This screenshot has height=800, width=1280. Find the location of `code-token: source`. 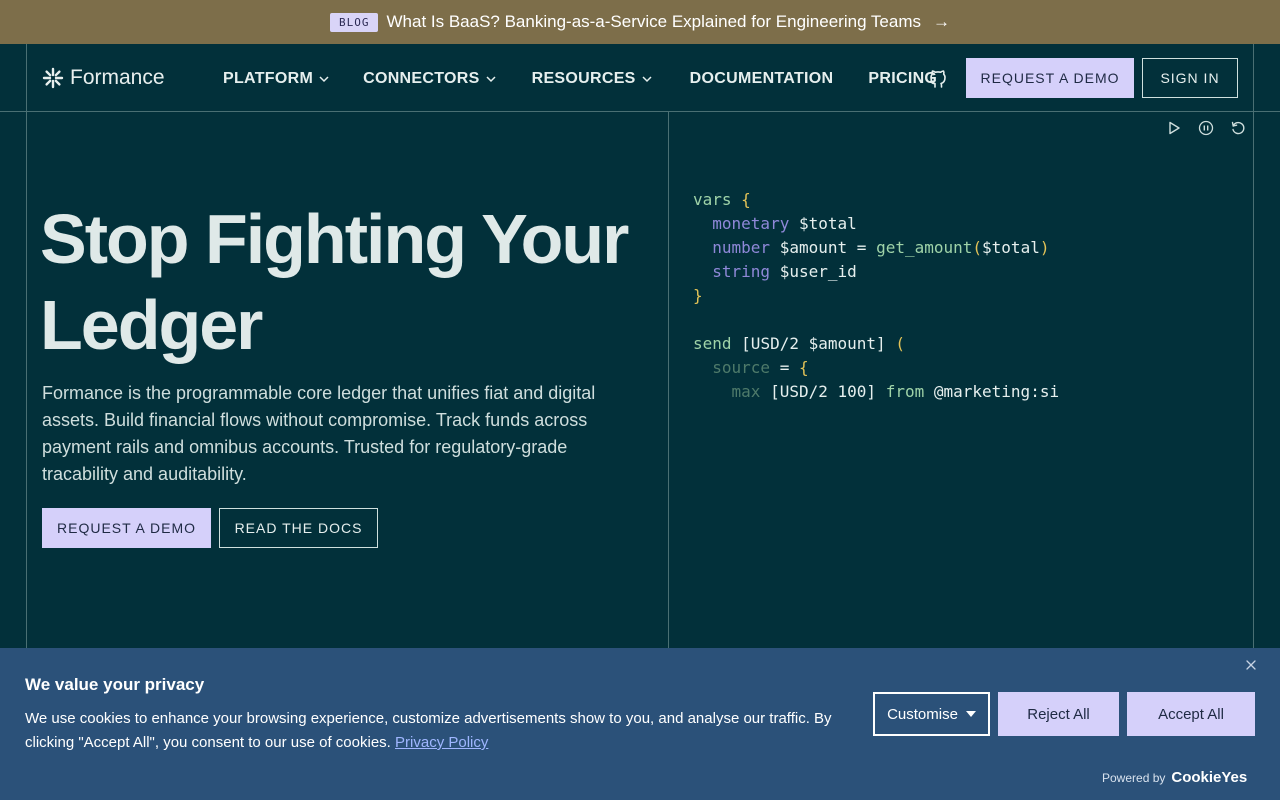

code-token: source is located at coordinates (741, 367).